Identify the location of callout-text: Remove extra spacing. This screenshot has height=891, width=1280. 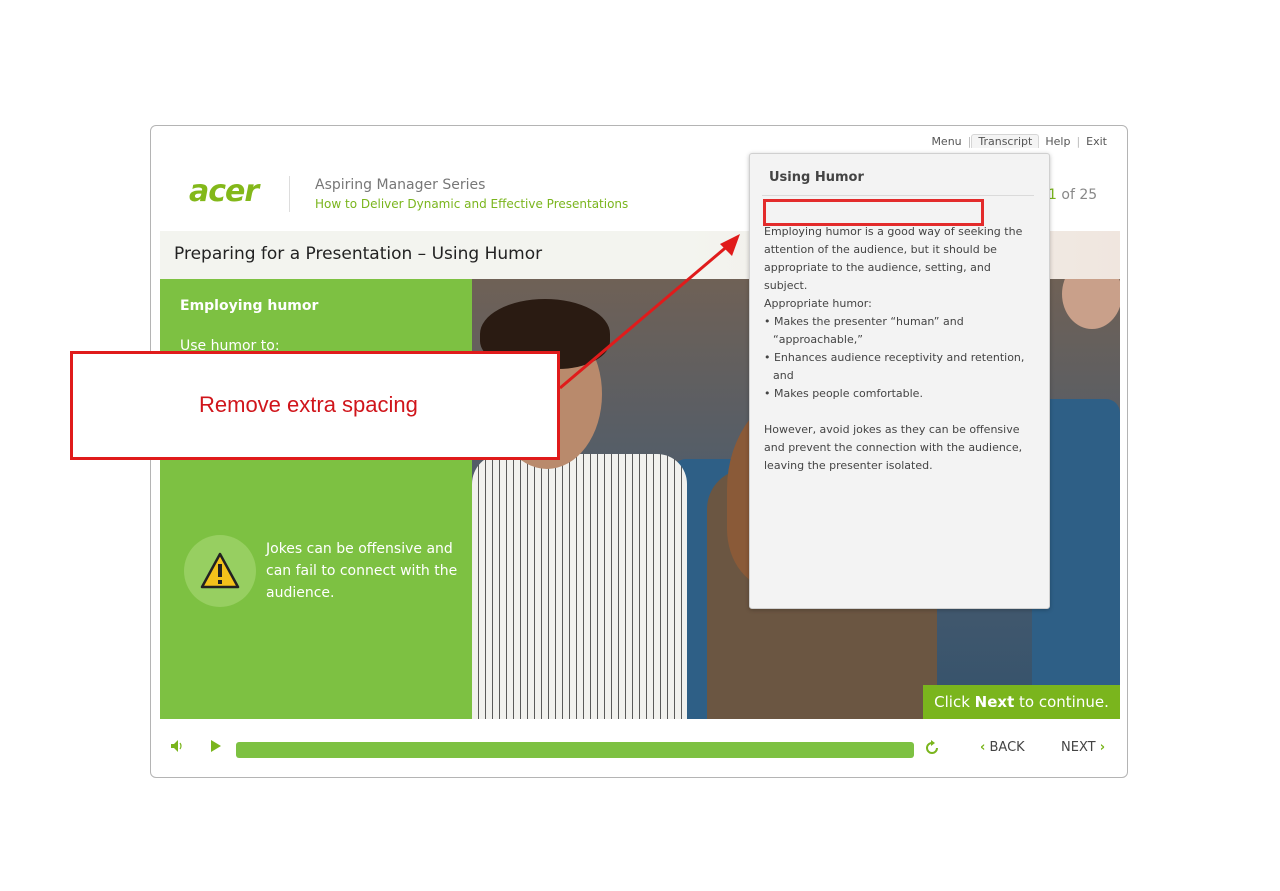
(308, 404).